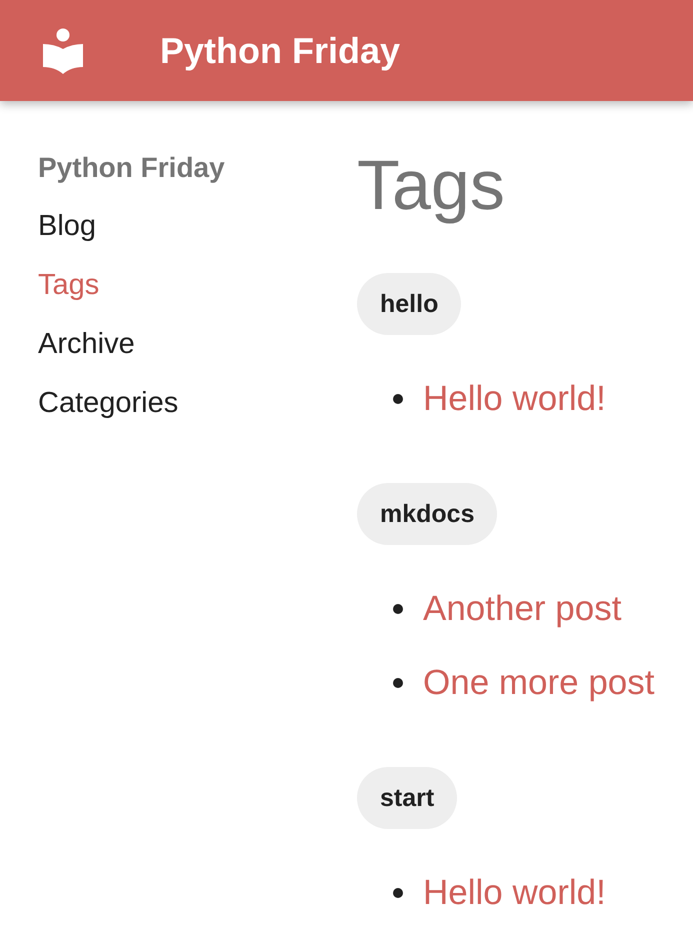 This screenshot has width=693, height=938. I want to click on post-link: Another post, so click(522, 609).